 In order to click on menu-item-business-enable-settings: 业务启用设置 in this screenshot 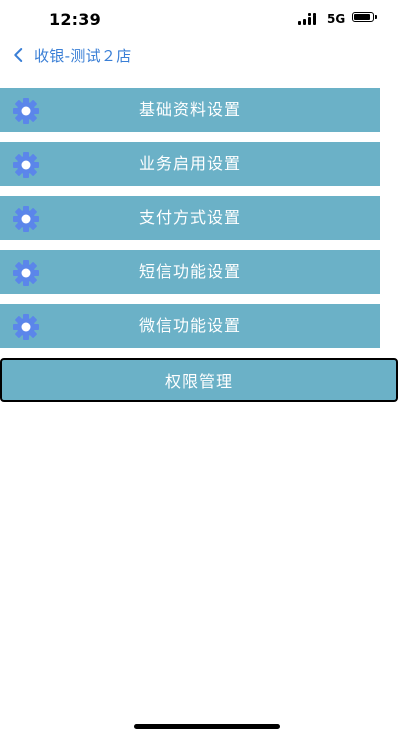, I will do `click(190, 164)`.